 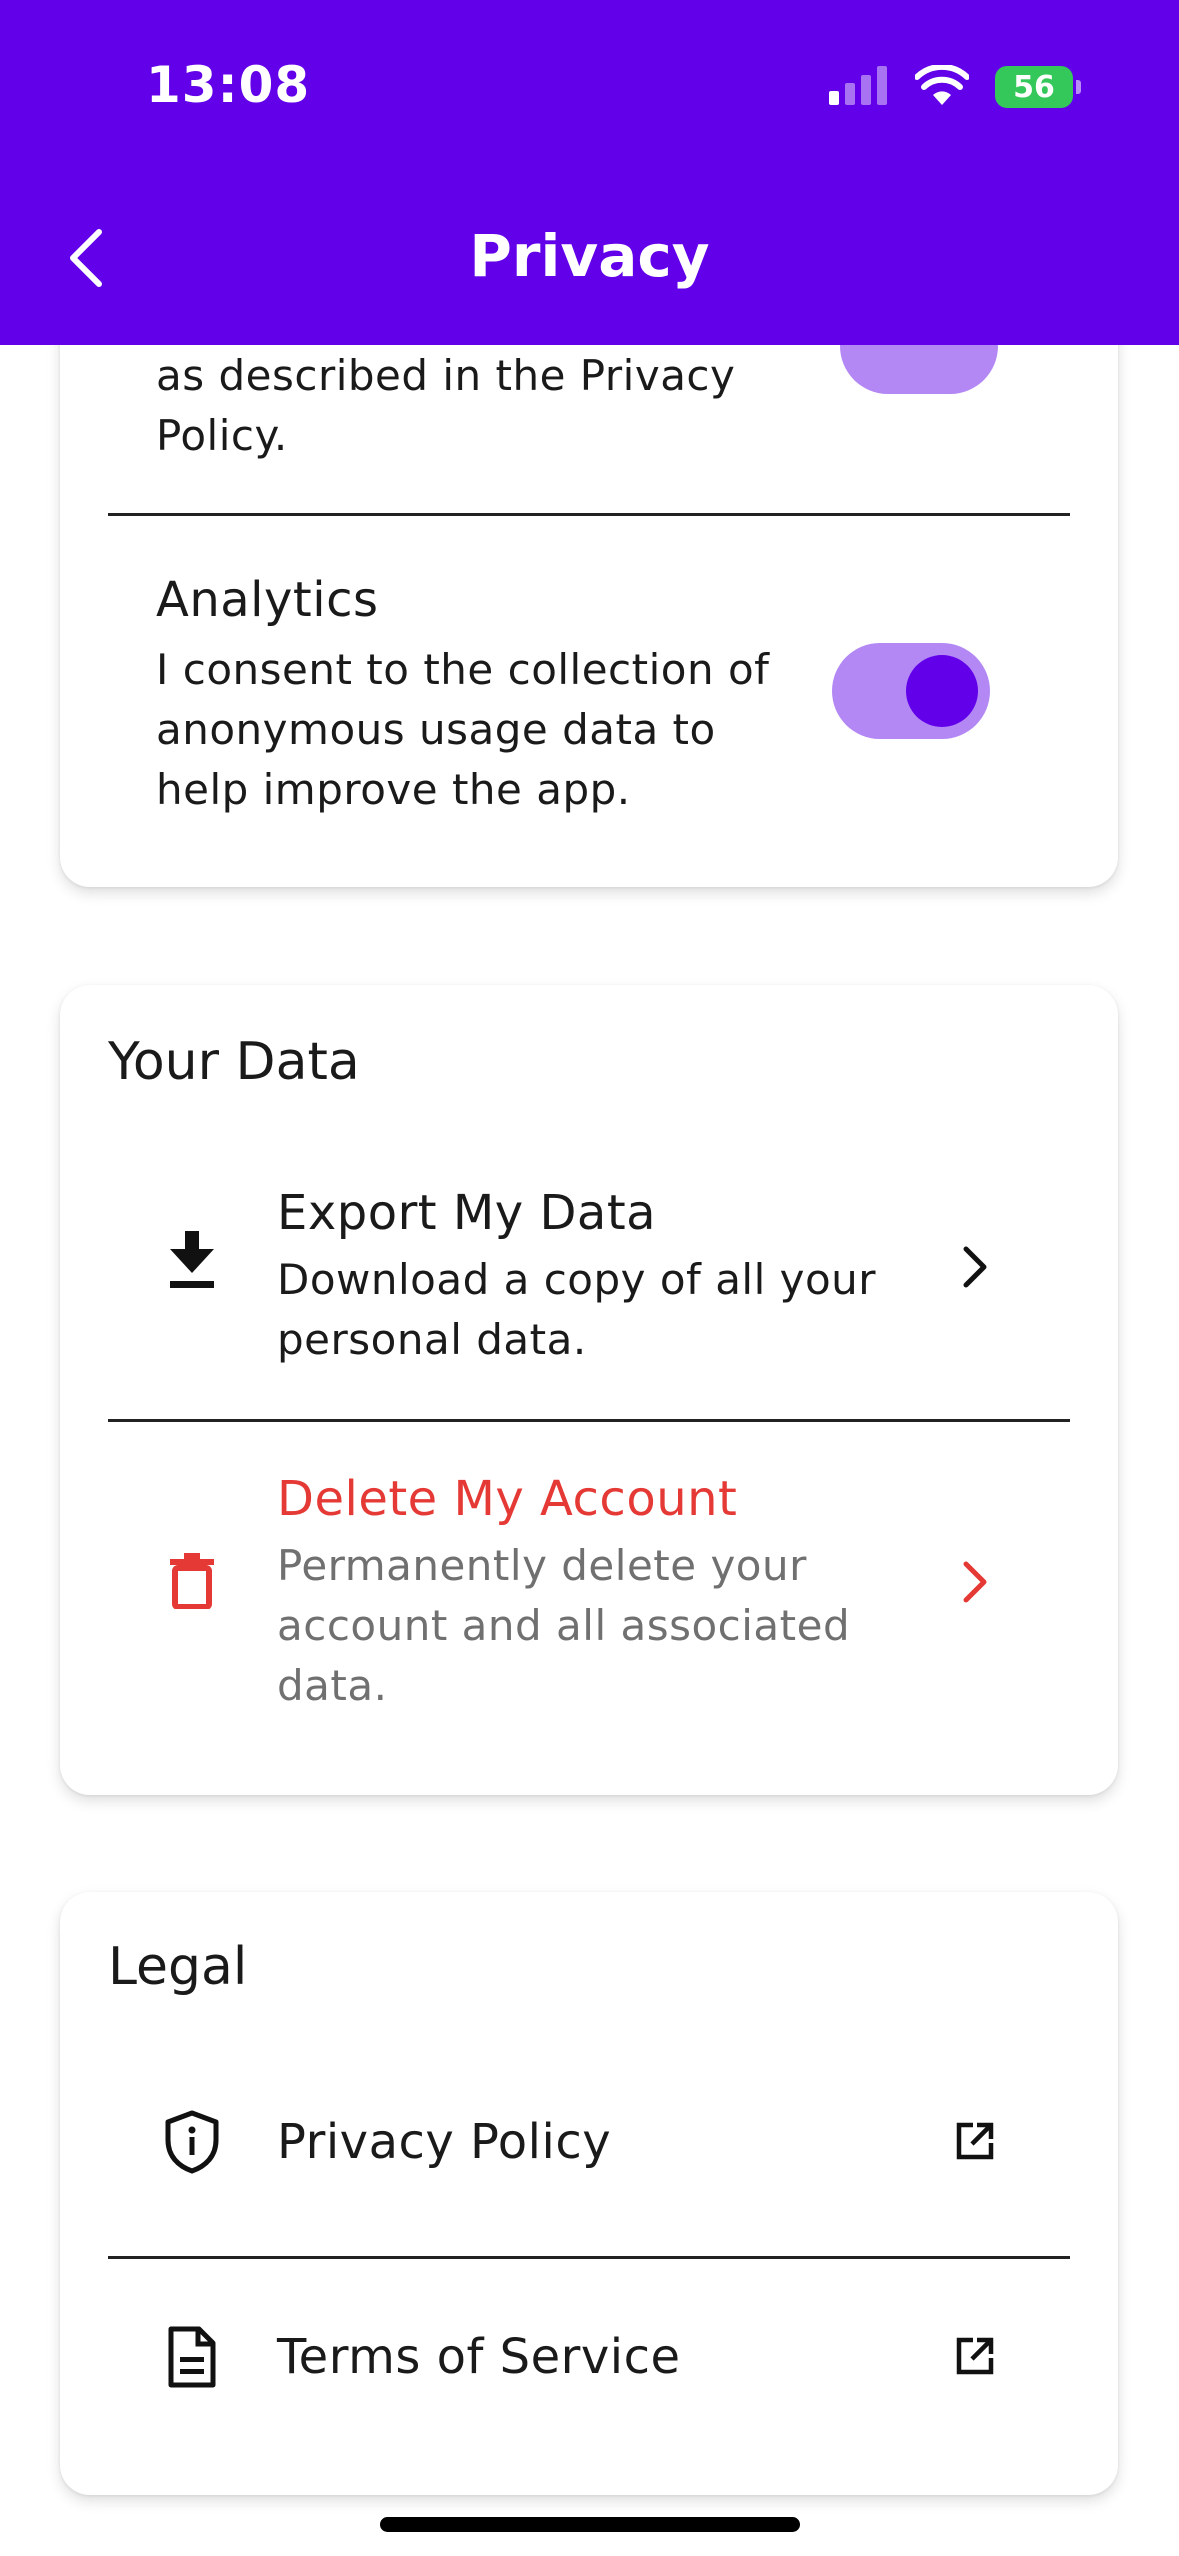 I want to click on trash-icon, so click(x=192, y=1581).